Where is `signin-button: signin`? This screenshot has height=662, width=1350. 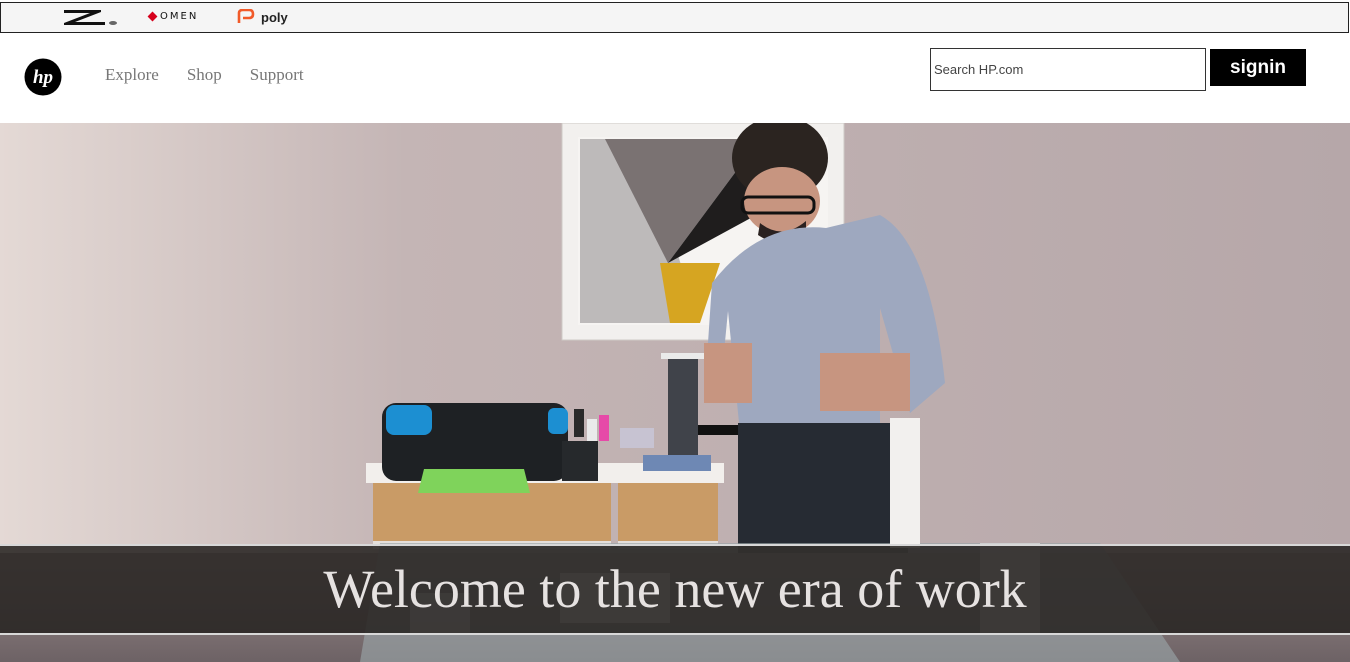 signin-button: signin is located at coordinates (1258, 67).